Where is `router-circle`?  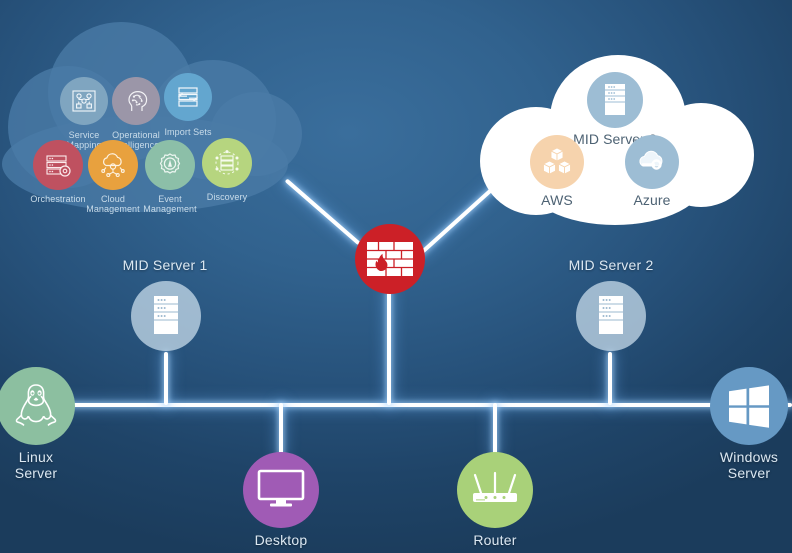 router-circle is located at coordinates (495, 490).